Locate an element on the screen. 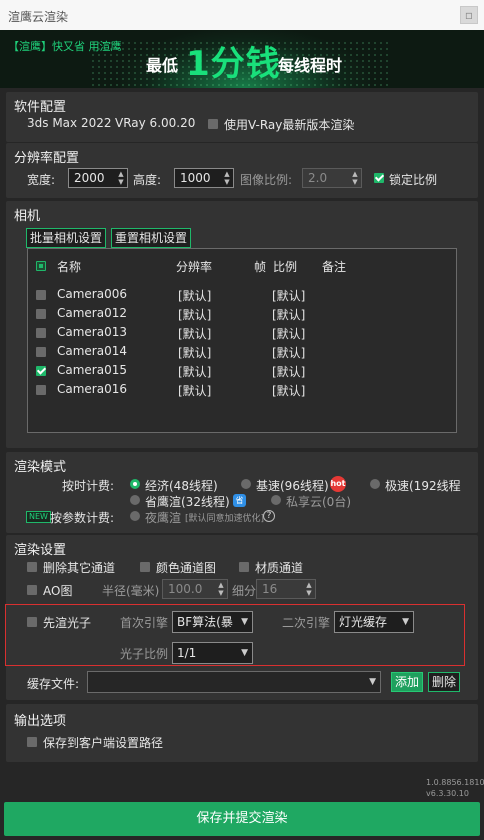 The image size is (484, 840). radius-value: 100.0 is located at coordinates (185, 589).